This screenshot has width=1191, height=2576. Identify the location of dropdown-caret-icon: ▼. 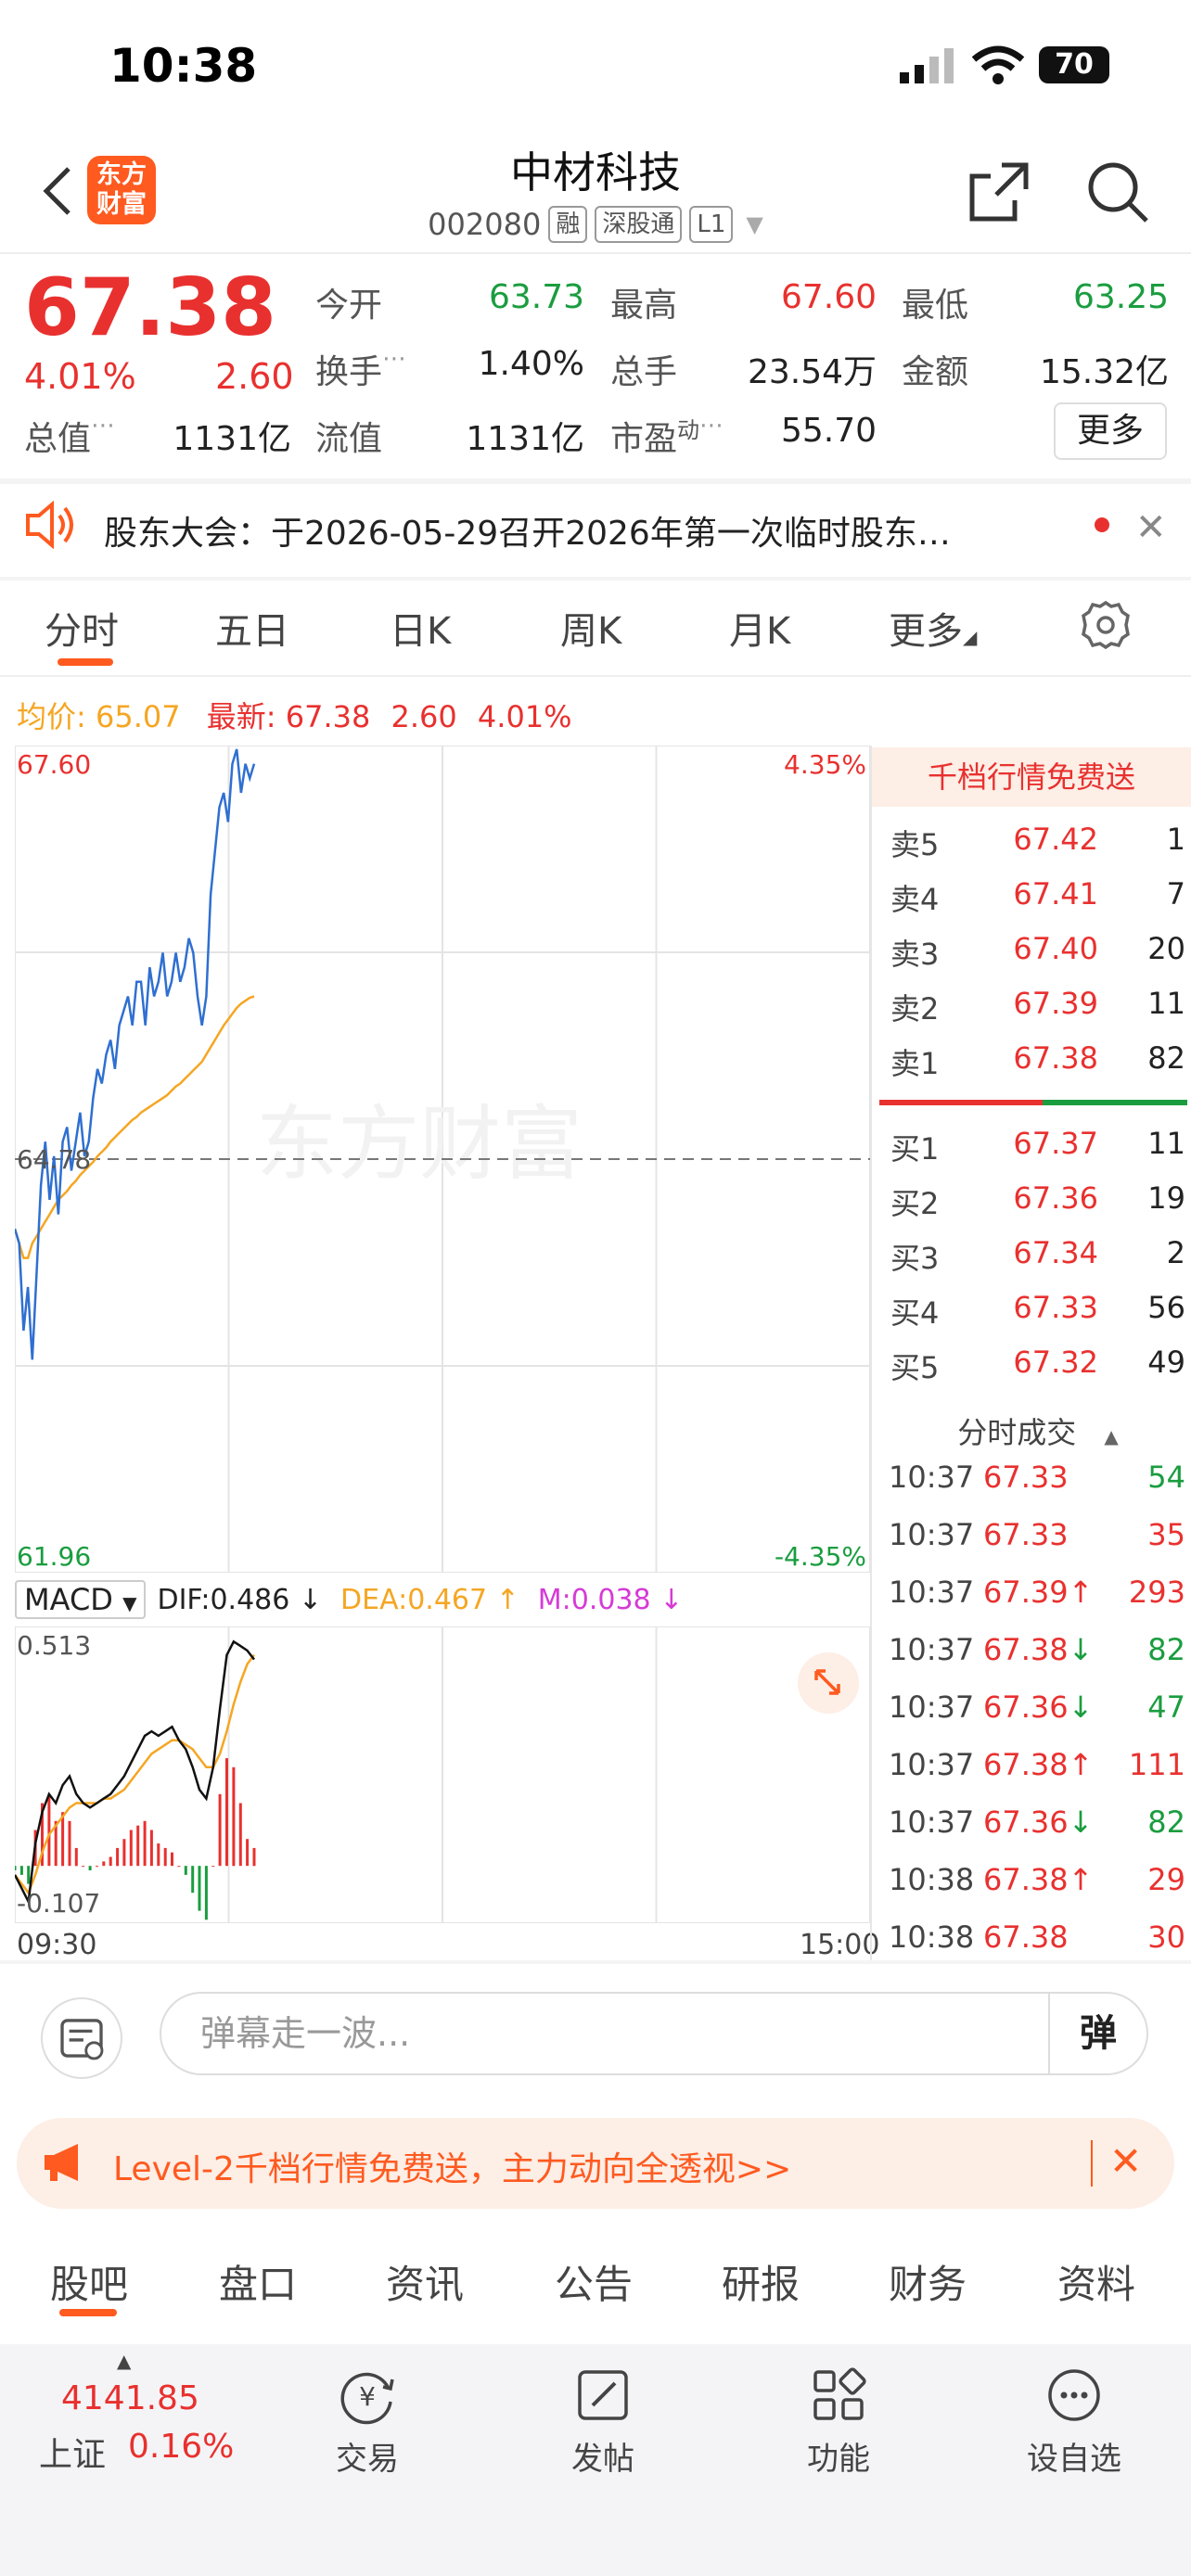
(754, 224).